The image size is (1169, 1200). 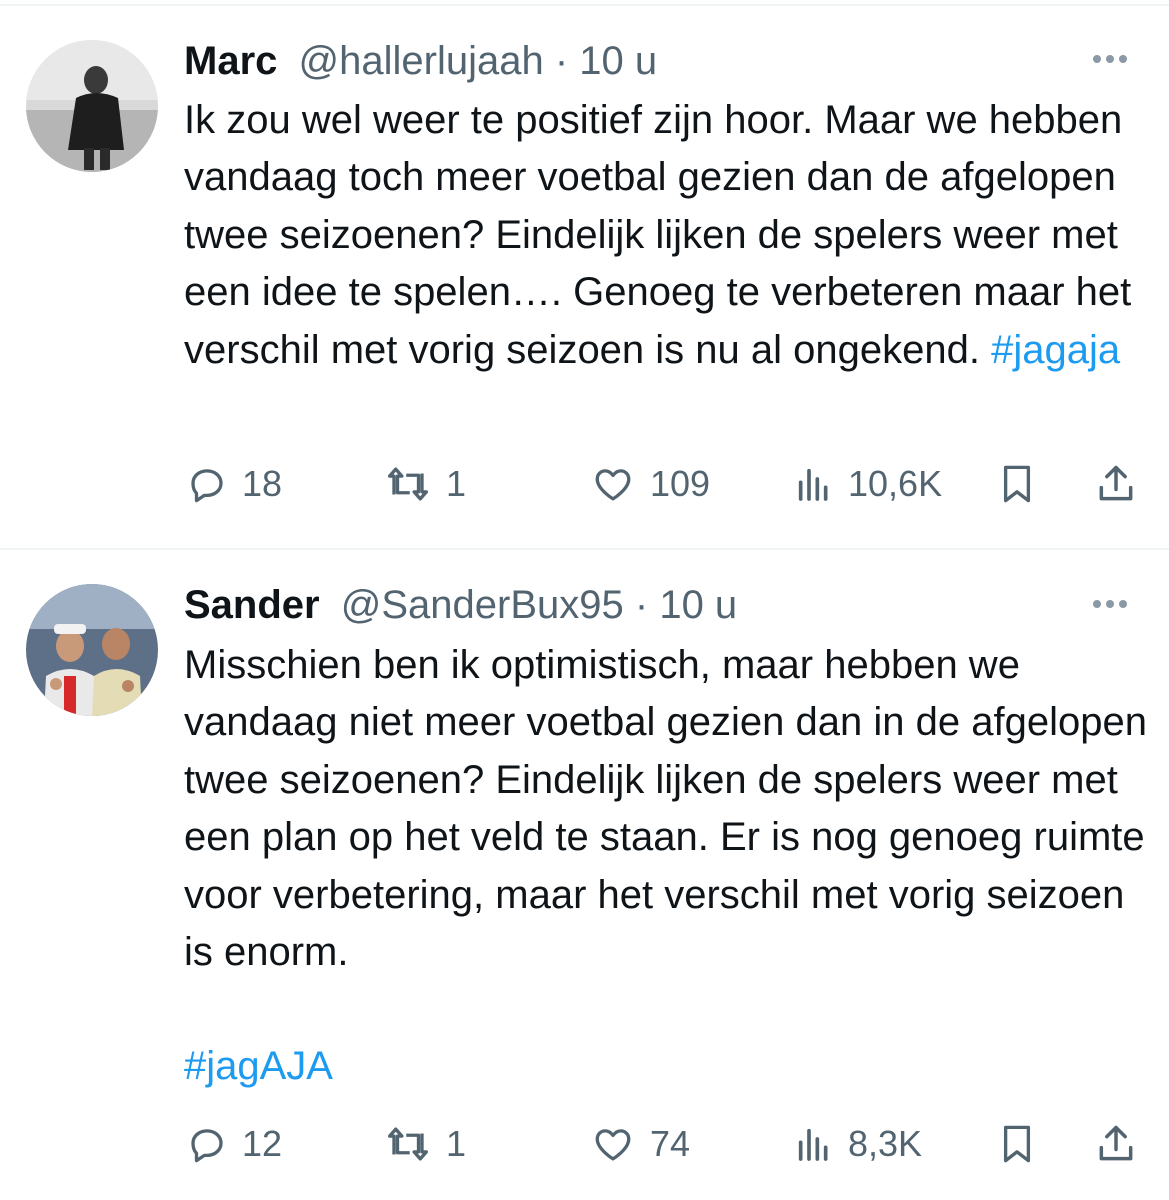 What do you see at coordinates (252, 605) in the screenshot?
I see `author-name: Sander` at bounding box center [252, 605].